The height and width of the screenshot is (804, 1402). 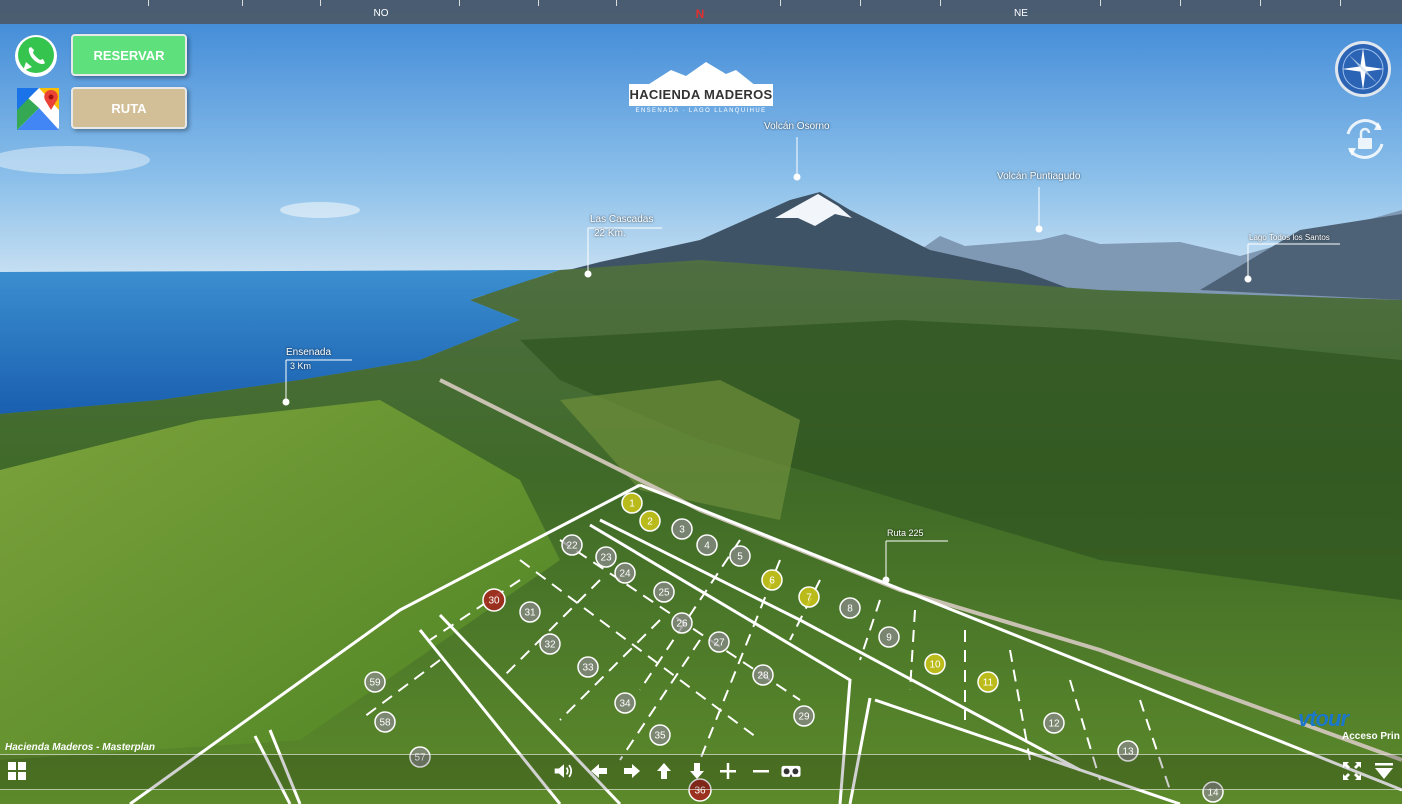 I want to click on poi-osorno: Volcán Osorno, so click(x=797, y=126).